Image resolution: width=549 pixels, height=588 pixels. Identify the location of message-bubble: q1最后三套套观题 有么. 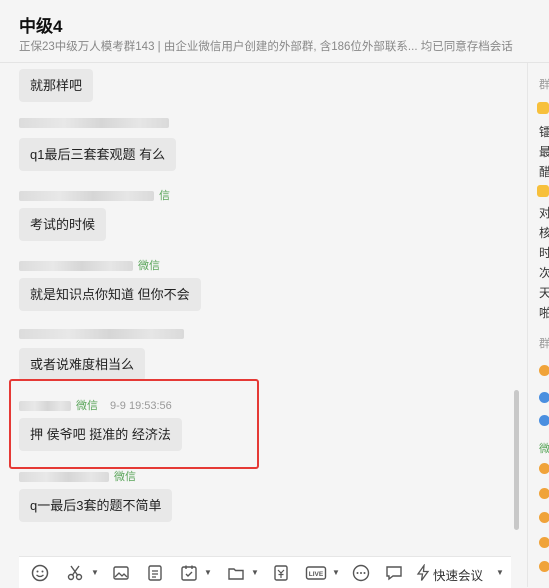
(98, 154).